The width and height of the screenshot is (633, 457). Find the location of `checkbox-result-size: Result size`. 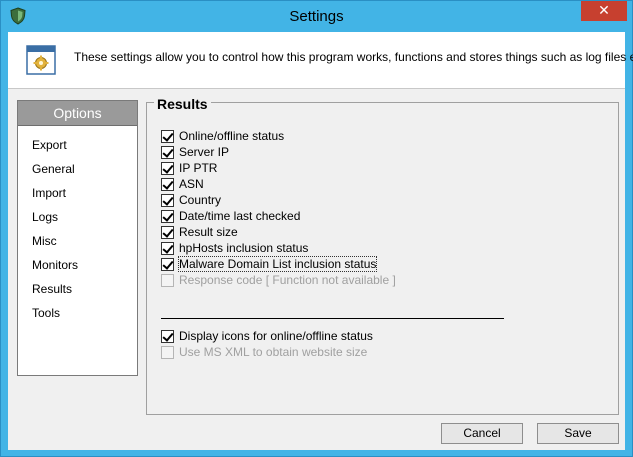

checkbox-result-size: Result size is located at coordinates (199, 232).